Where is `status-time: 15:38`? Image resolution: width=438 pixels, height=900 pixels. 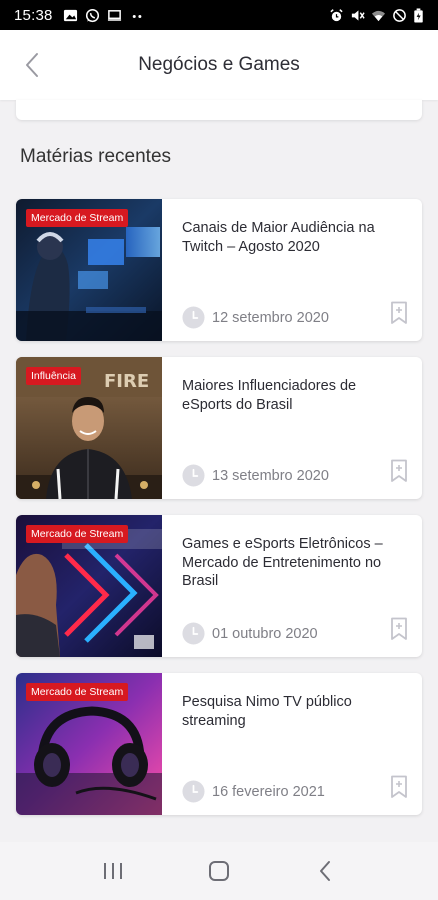 status-time: 15:38 is located at coordinates (33, 15).